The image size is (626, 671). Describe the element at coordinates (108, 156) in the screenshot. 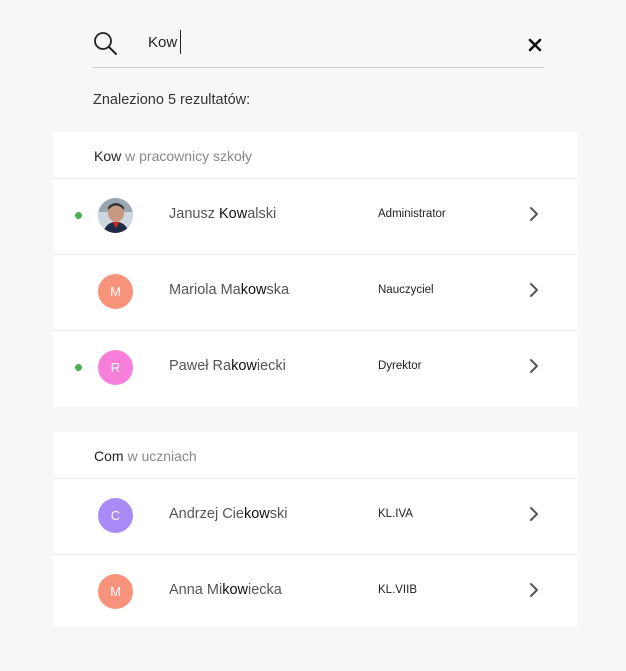

I see `section-query: Kow` at that location.